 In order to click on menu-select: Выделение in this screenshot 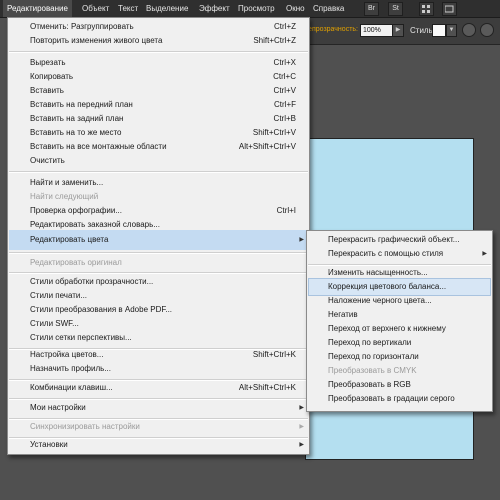, I will do `click(167, 8)`.